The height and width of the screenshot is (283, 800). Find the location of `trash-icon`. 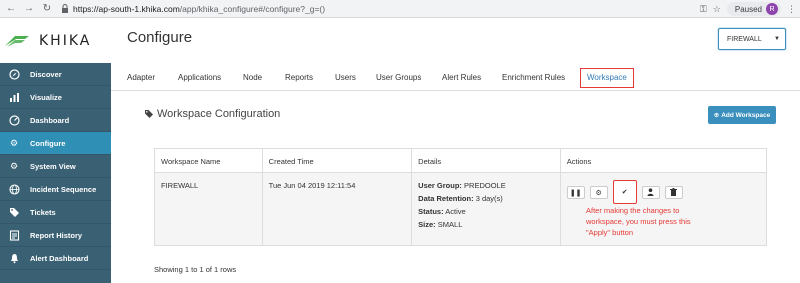

trash-icon is located at coordinates (674, 192).